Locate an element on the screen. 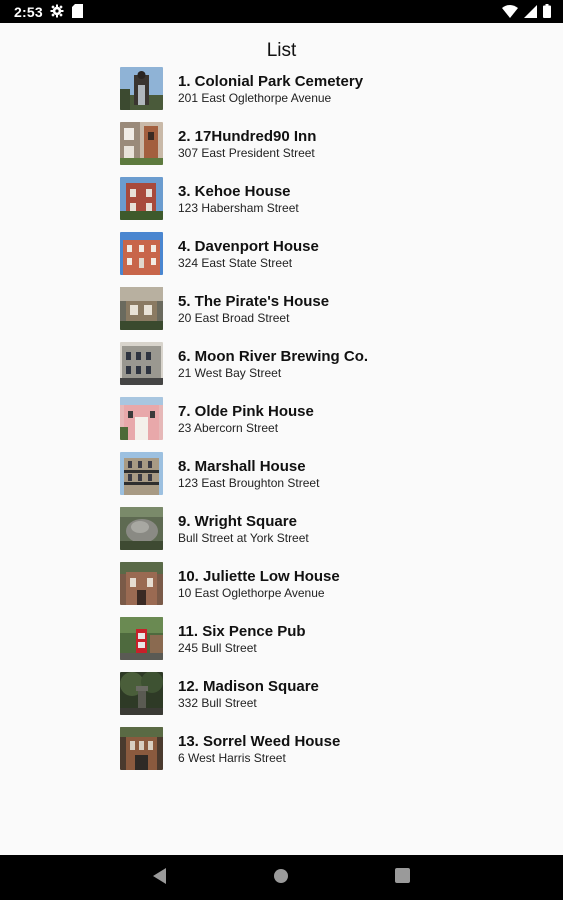 This screenshot has height=900, width=563. item-title: 11. Six Pence Pub is located at coordinates (242, 631).